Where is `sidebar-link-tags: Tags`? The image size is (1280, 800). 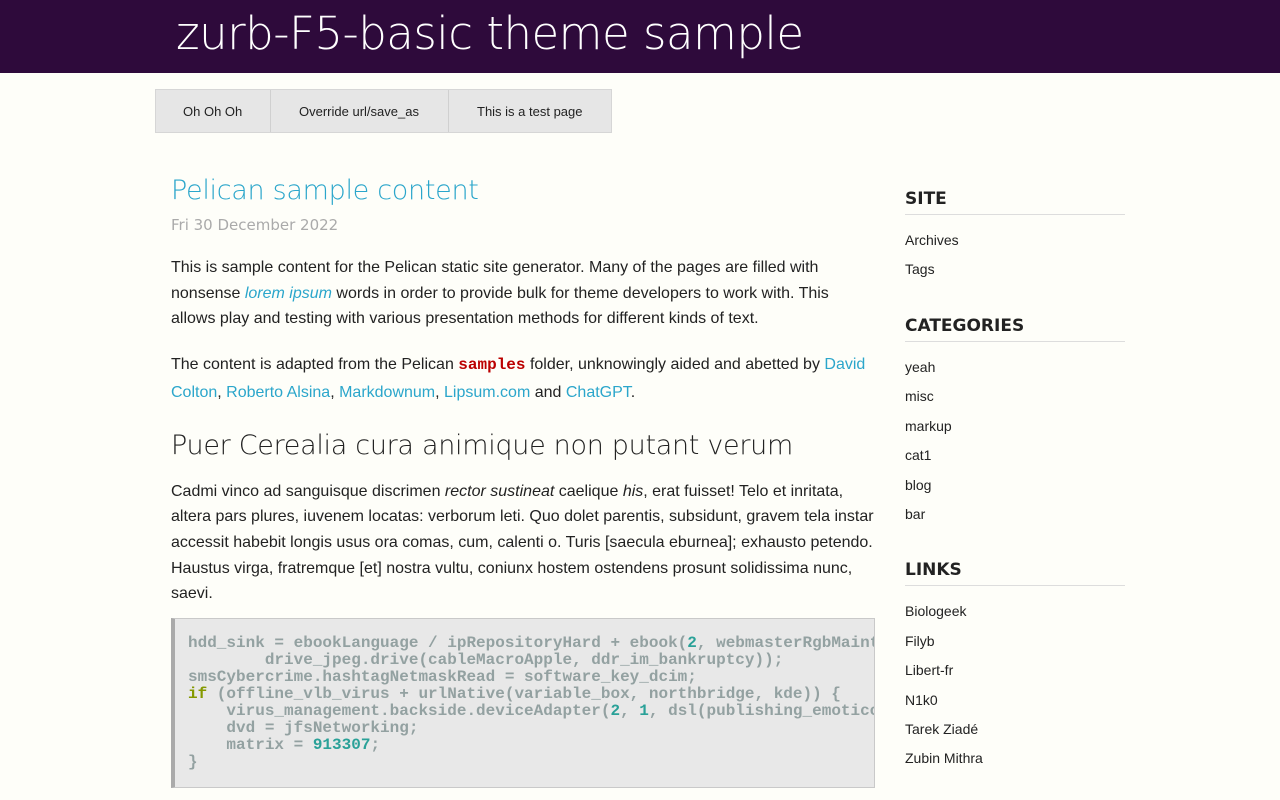 sidebar-link-tags: Tags is located at coordinates (920, 269).